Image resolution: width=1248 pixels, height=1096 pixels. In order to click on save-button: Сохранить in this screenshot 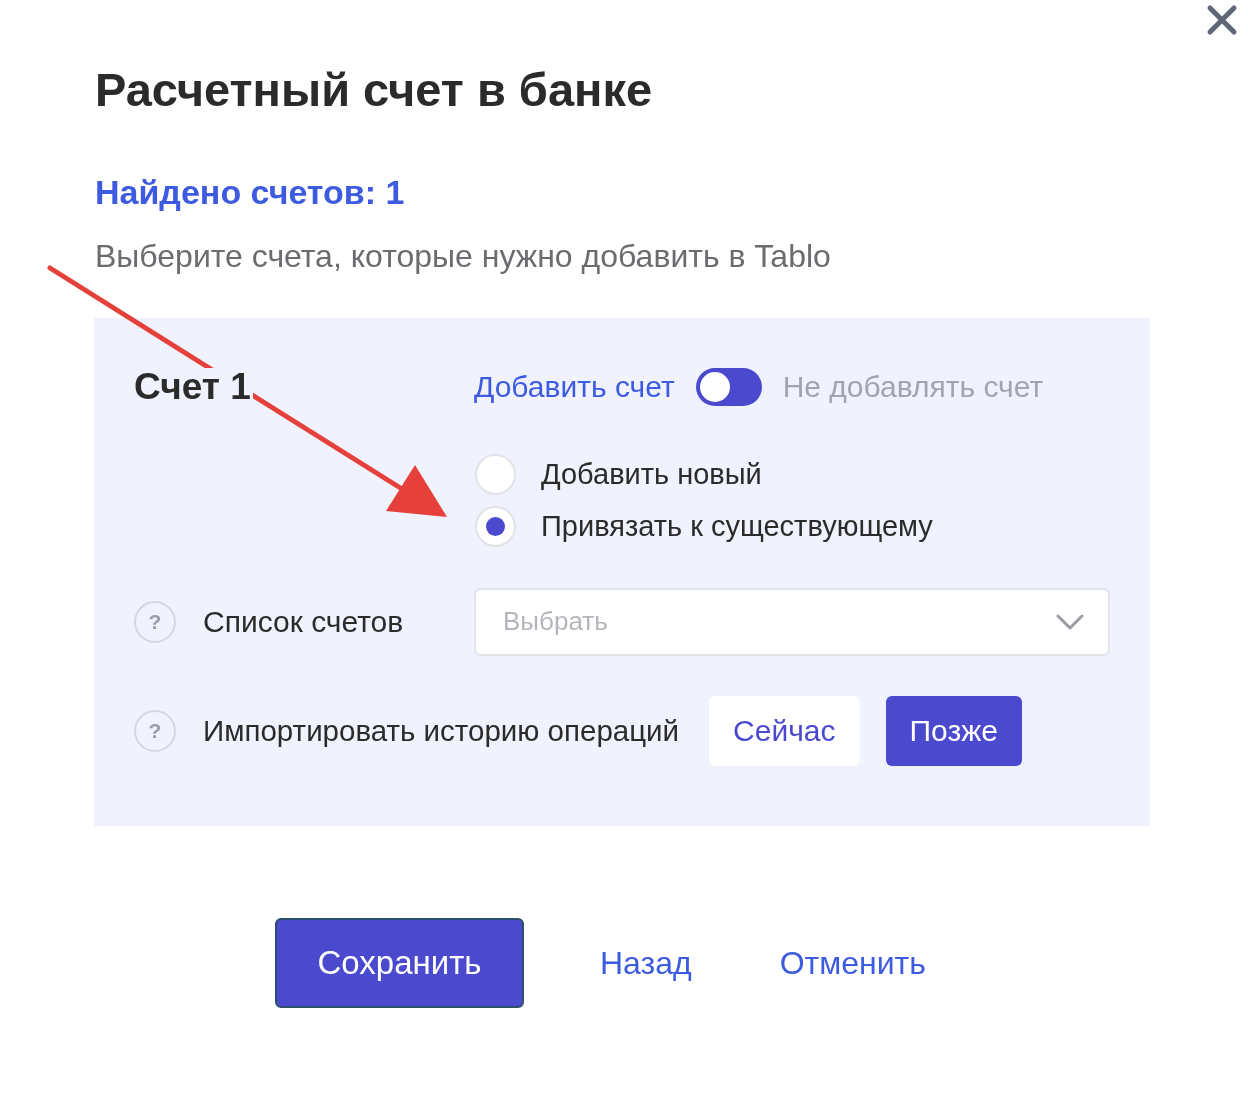, I will do `click(399, 963)`.